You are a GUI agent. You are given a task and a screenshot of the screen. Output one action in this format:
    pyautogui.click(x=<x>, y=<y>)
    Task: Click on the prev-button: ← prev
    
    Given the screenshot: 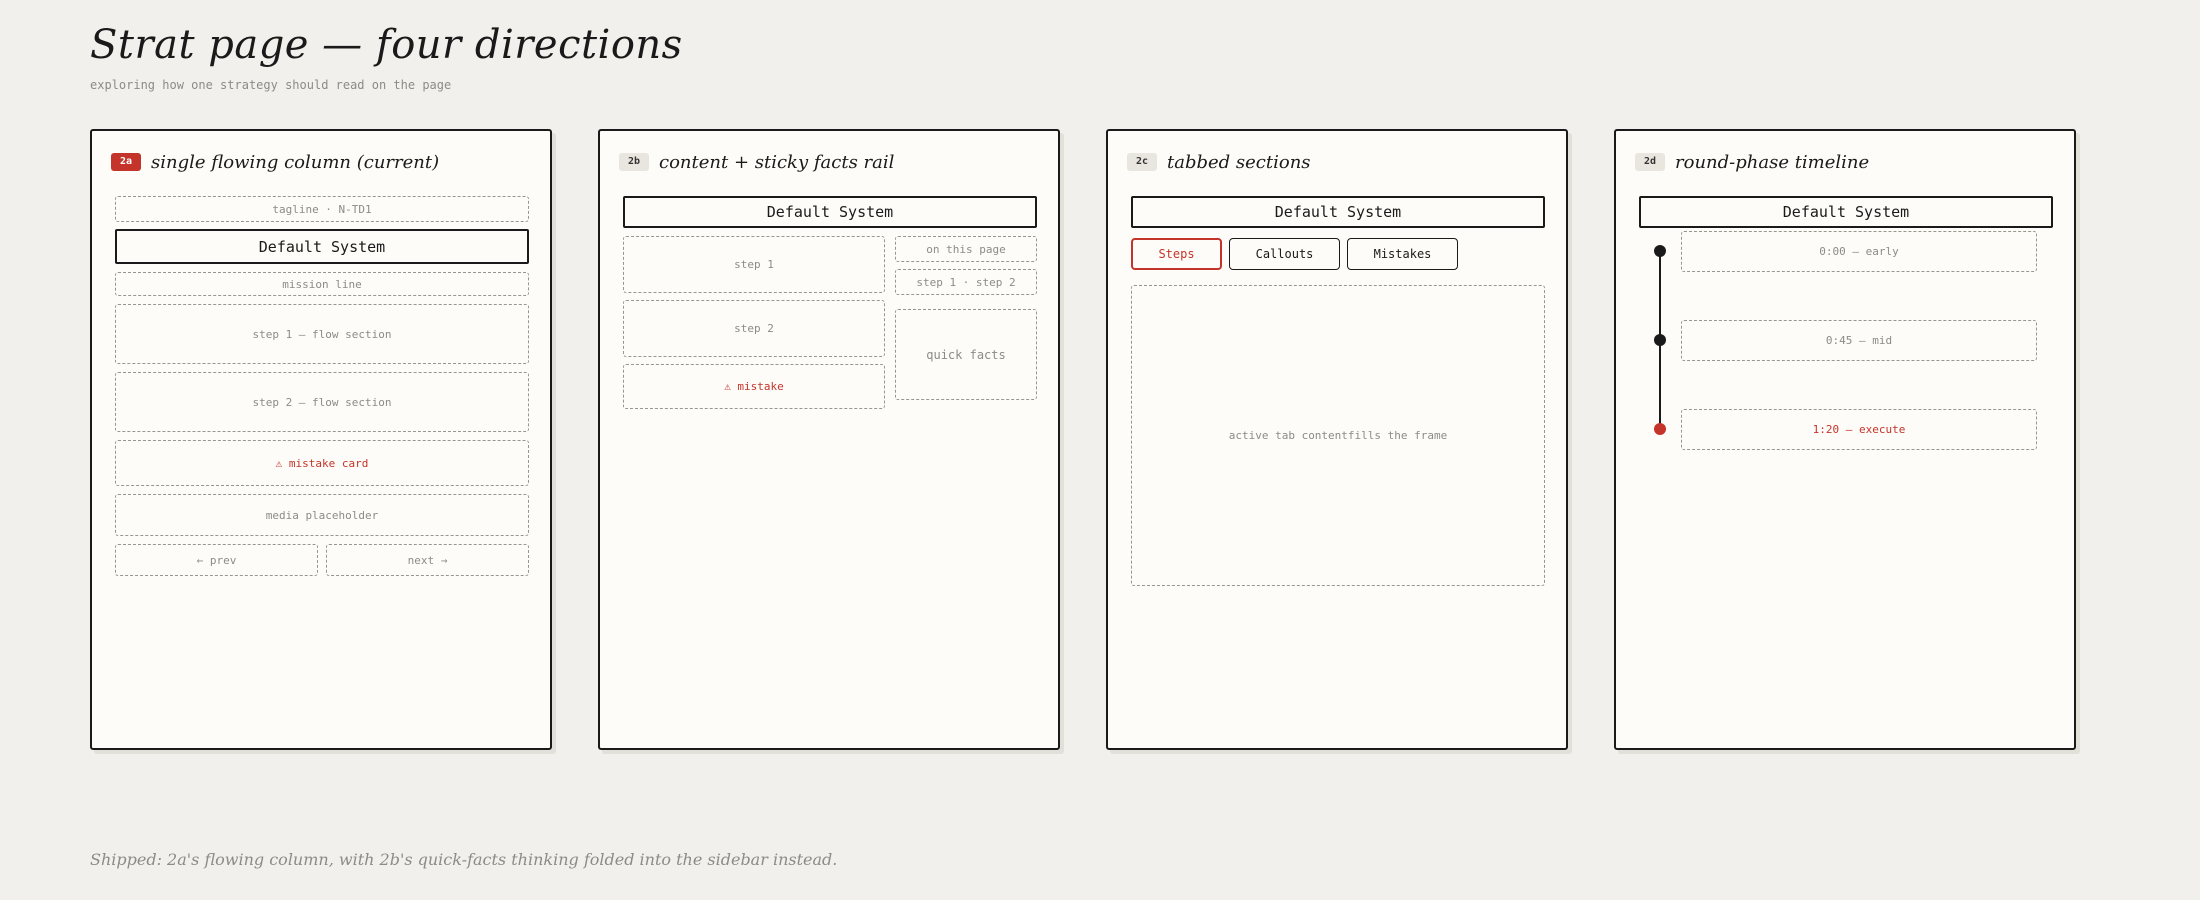 What is the action you would take?
    pyautogui.click(x=216, y=560)
    